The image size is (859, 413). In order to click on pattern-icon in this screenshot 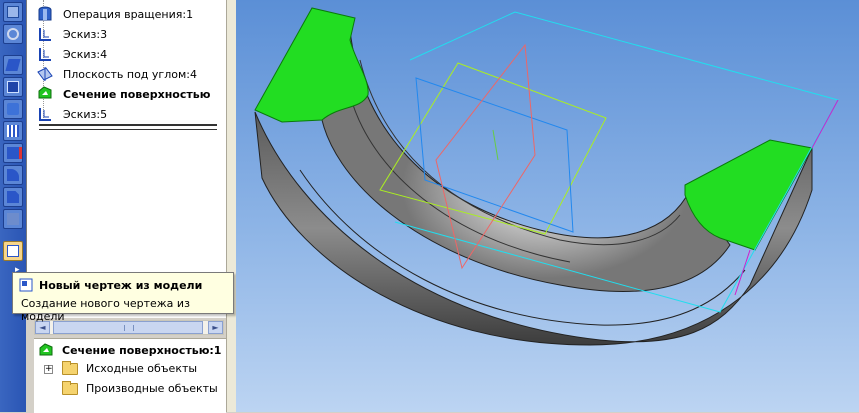, I will do `click(13, 131)`.